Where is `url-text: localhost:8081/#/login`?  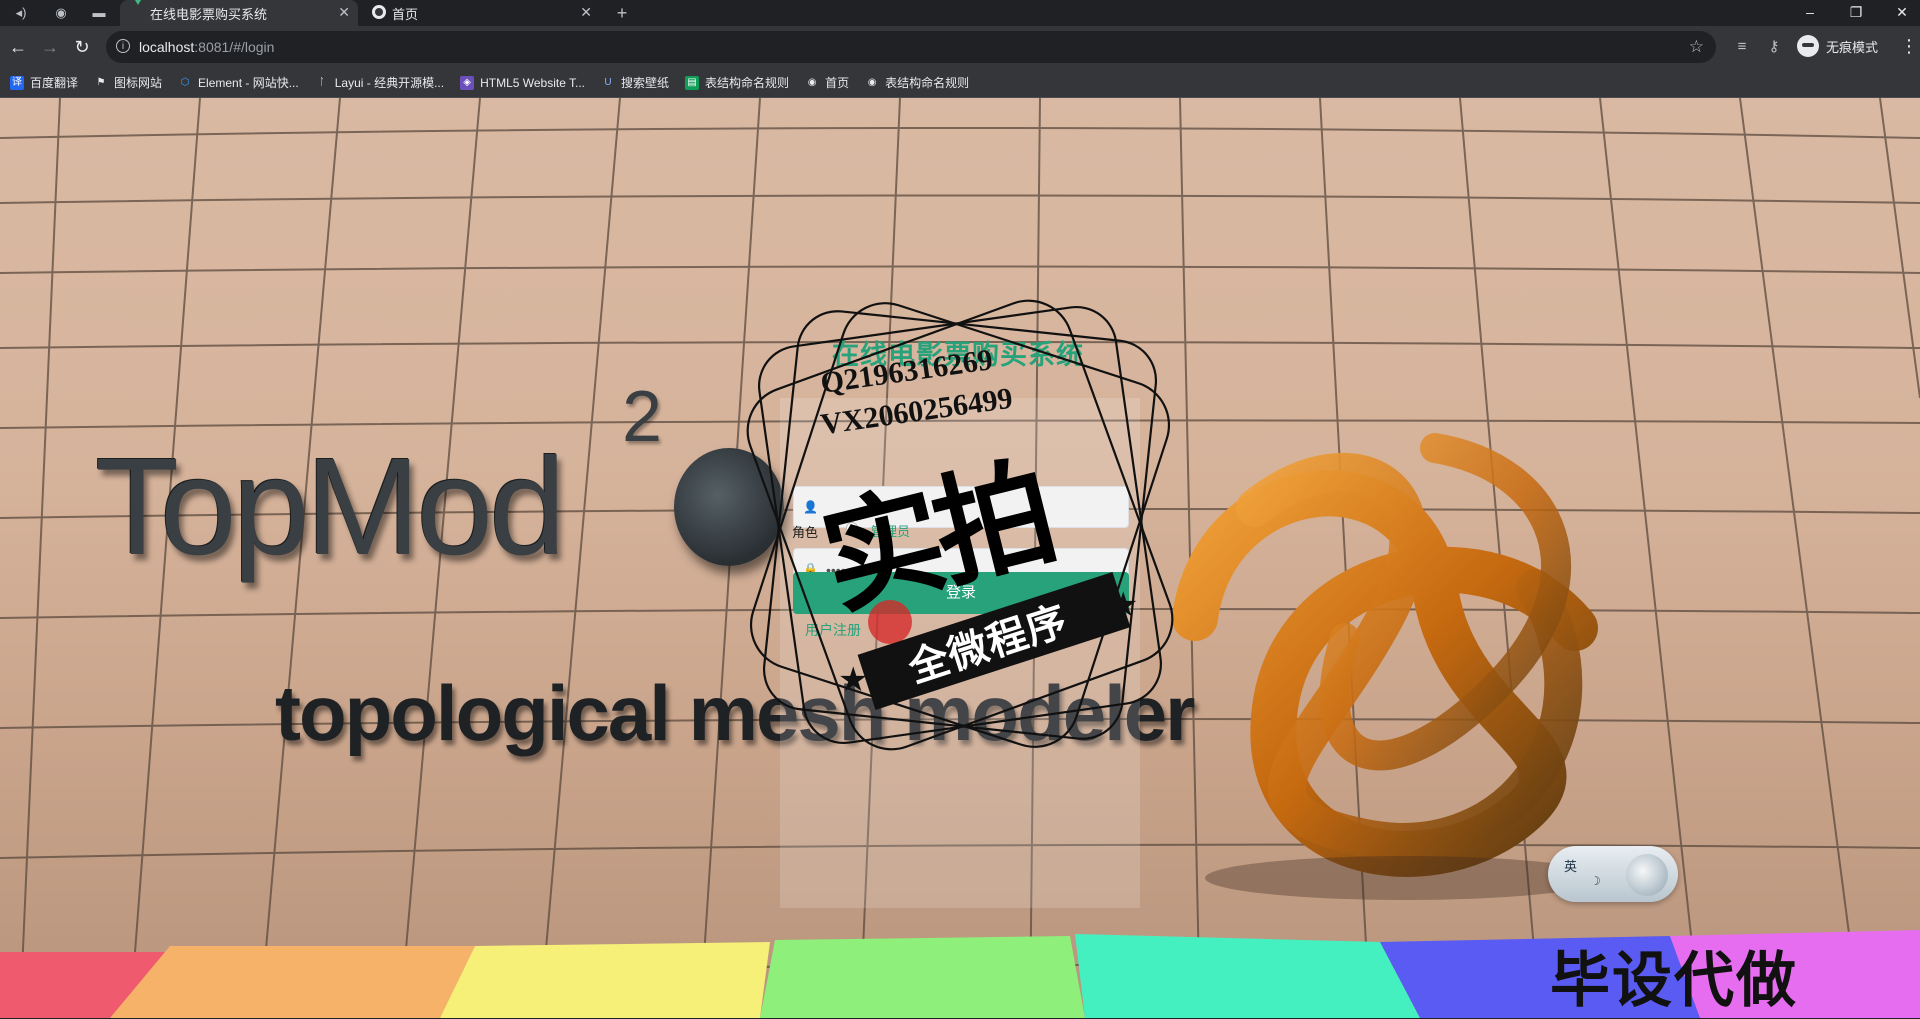
url-text: localhost:8081/#/login is located at coordinates (206, 47).